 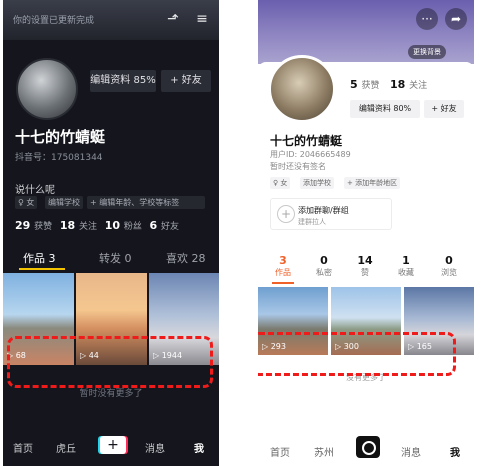 I want to click on add-school-tag: 添加学校, so click(x=317, y=183).